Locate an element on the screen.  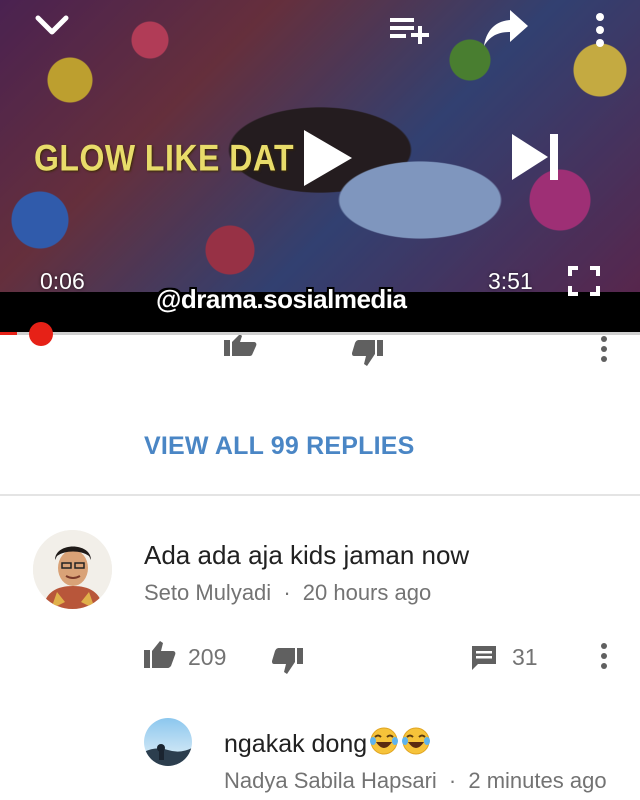
progress-bar is located at coordinates (320, 333).